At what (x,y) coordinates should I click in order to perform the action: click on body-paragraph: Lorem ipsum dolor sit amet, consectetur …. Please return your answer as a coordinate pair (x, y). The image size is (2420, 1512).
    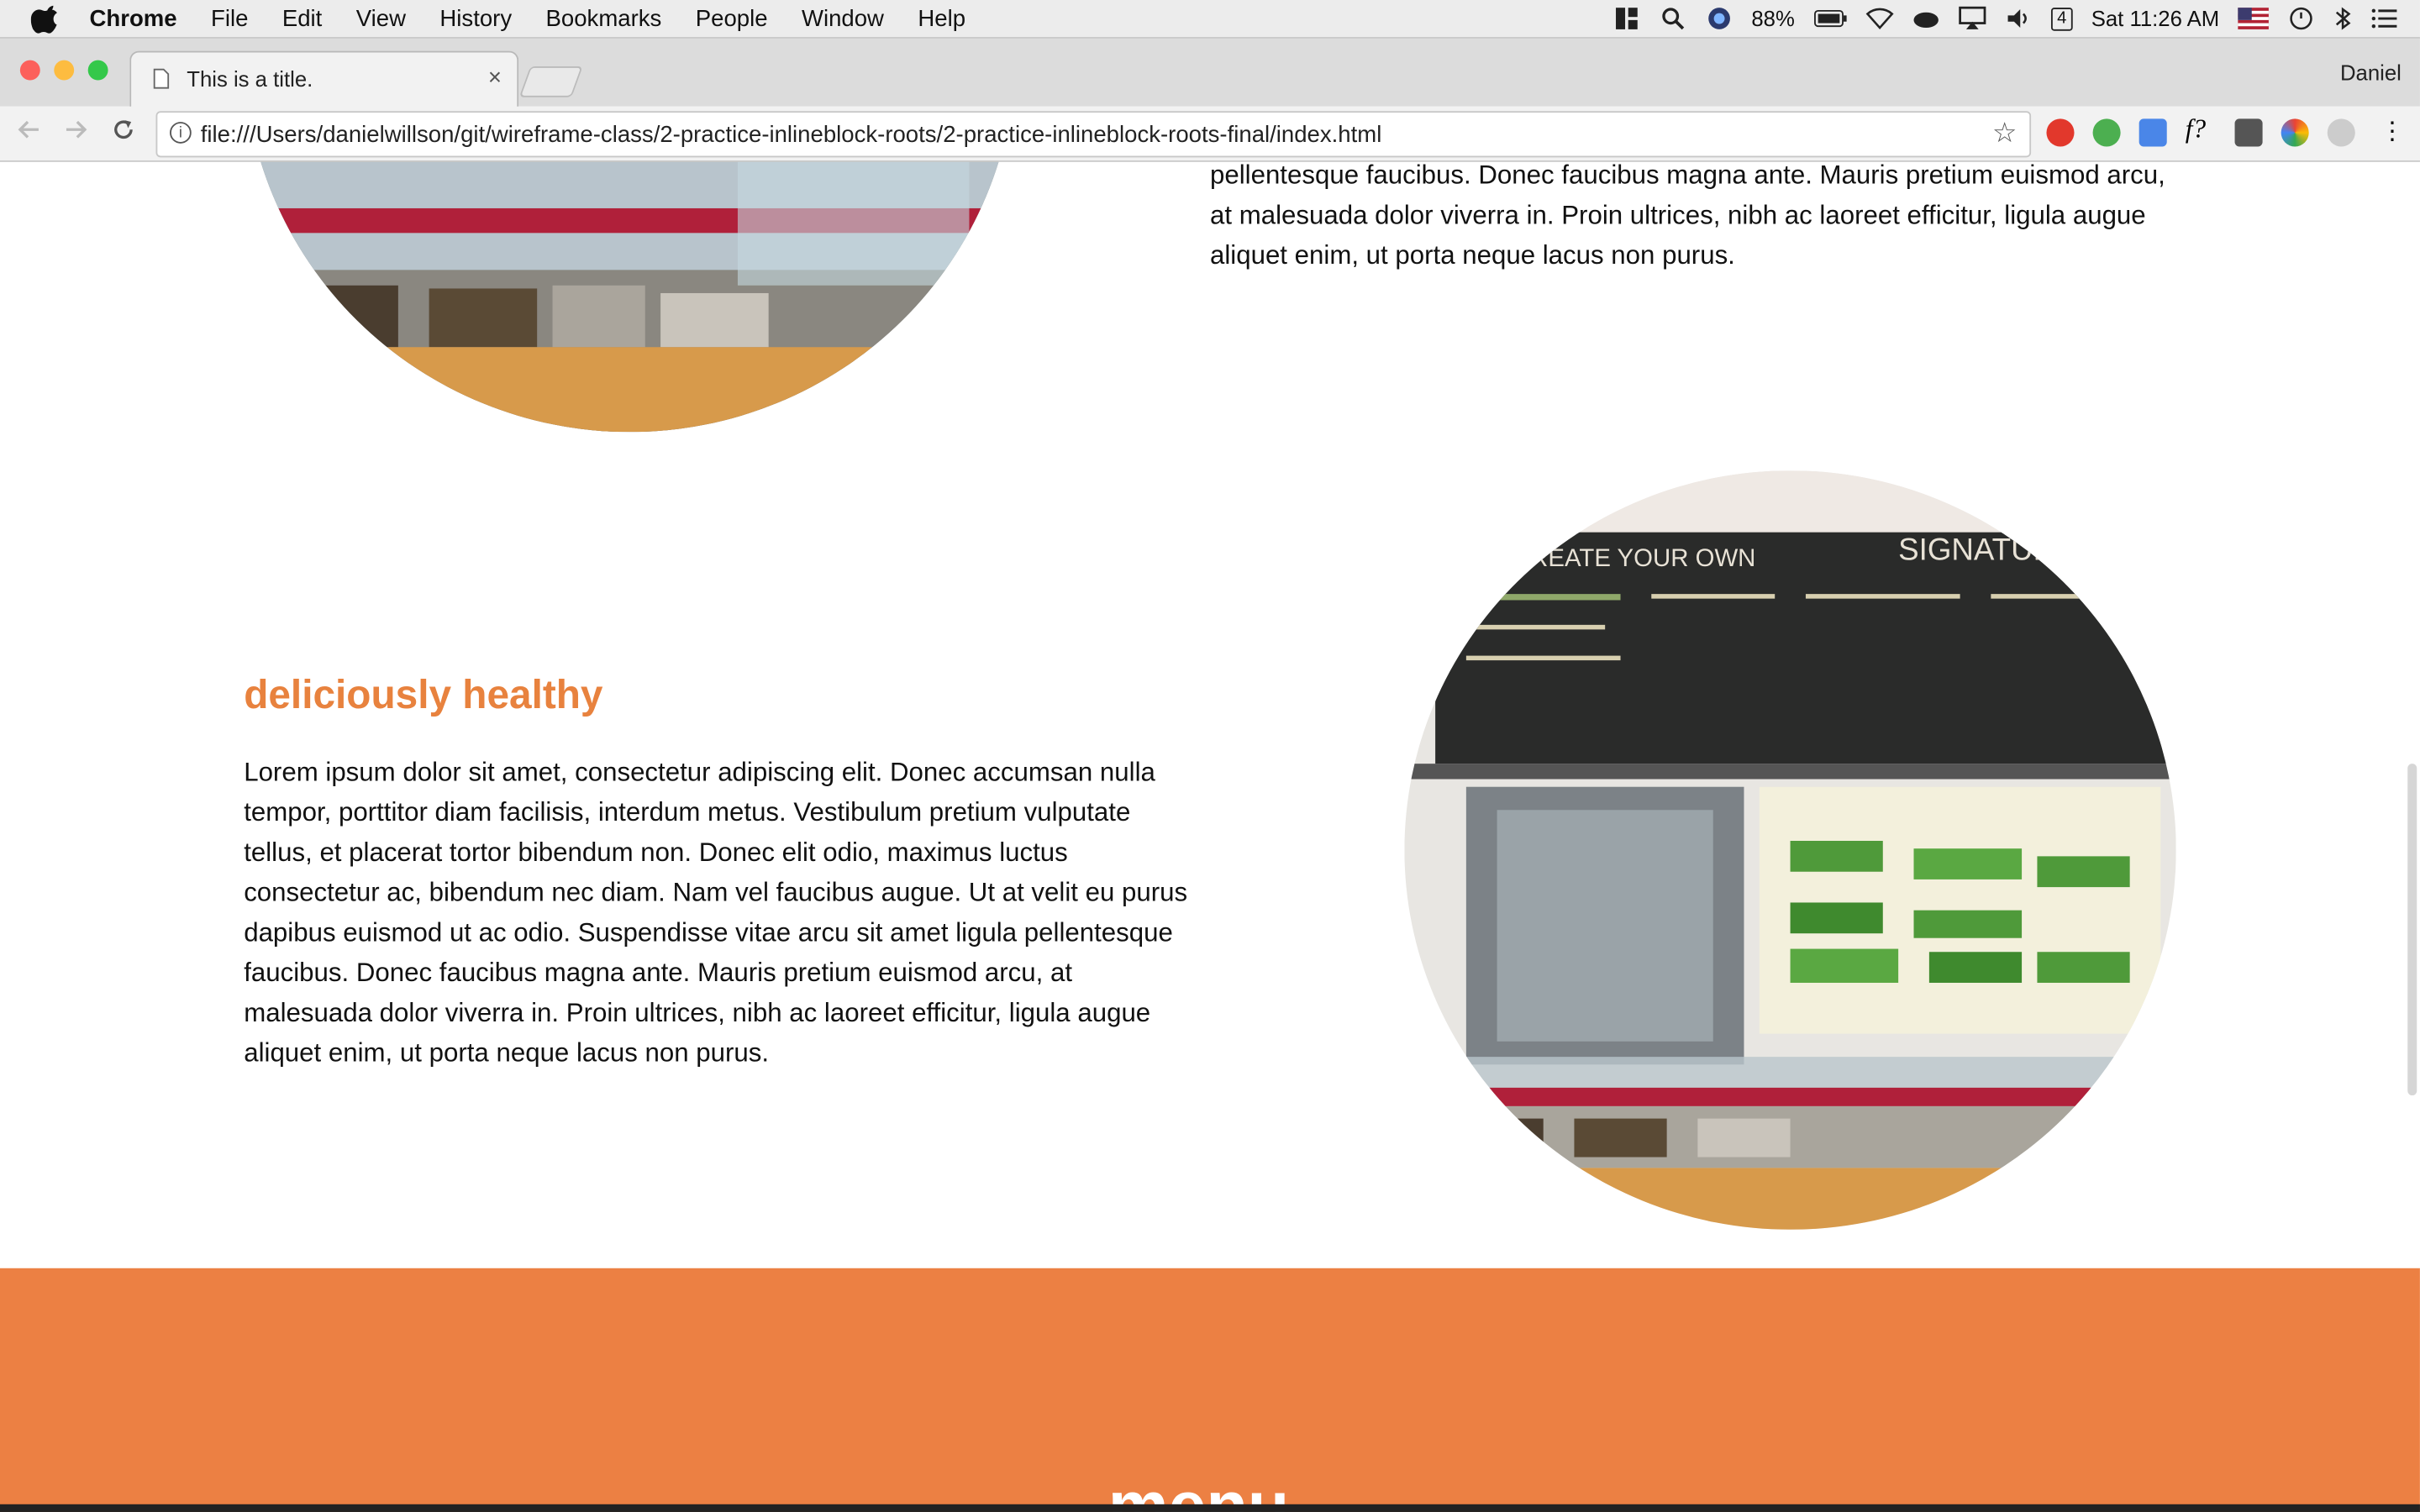
    Looking at the image, I should click on (716, 912).